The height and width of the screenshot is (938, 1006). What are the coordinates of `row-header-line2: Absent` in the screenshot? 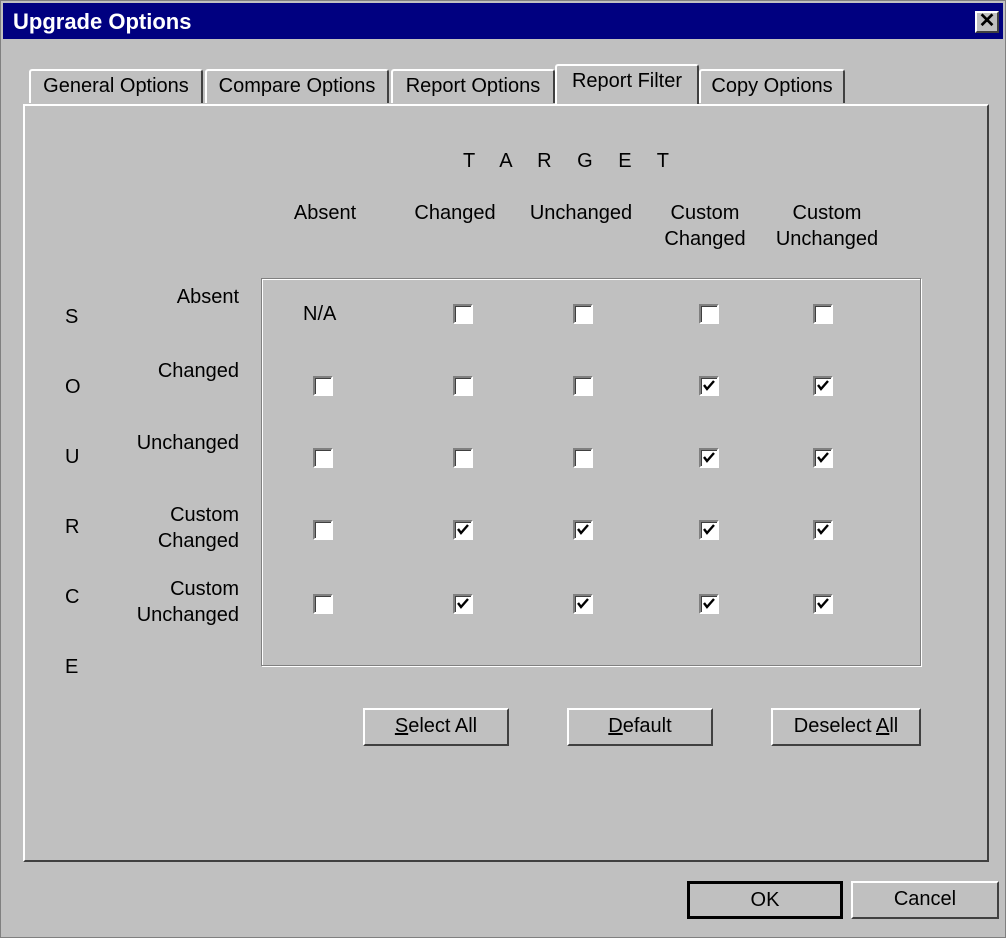 It's located at (207, 297).